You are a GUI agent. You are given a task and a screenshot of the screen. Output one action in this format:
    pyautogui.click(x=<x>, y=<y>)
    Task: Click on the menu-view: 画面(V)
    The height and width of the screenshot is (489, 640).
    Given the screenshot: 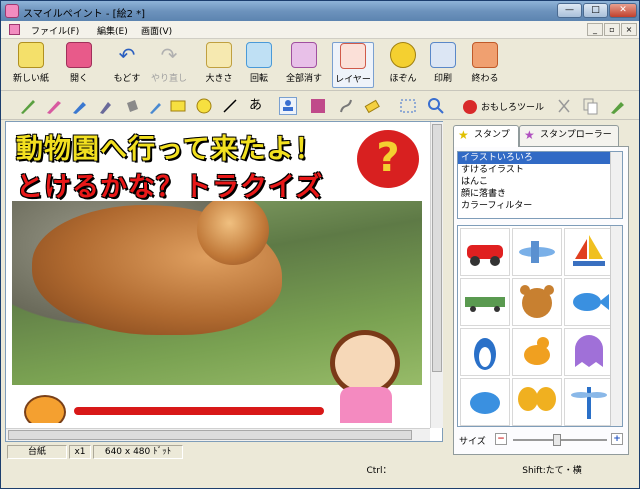 What is the action you would take?
    pyautogui.click(x=156, y=30)
    